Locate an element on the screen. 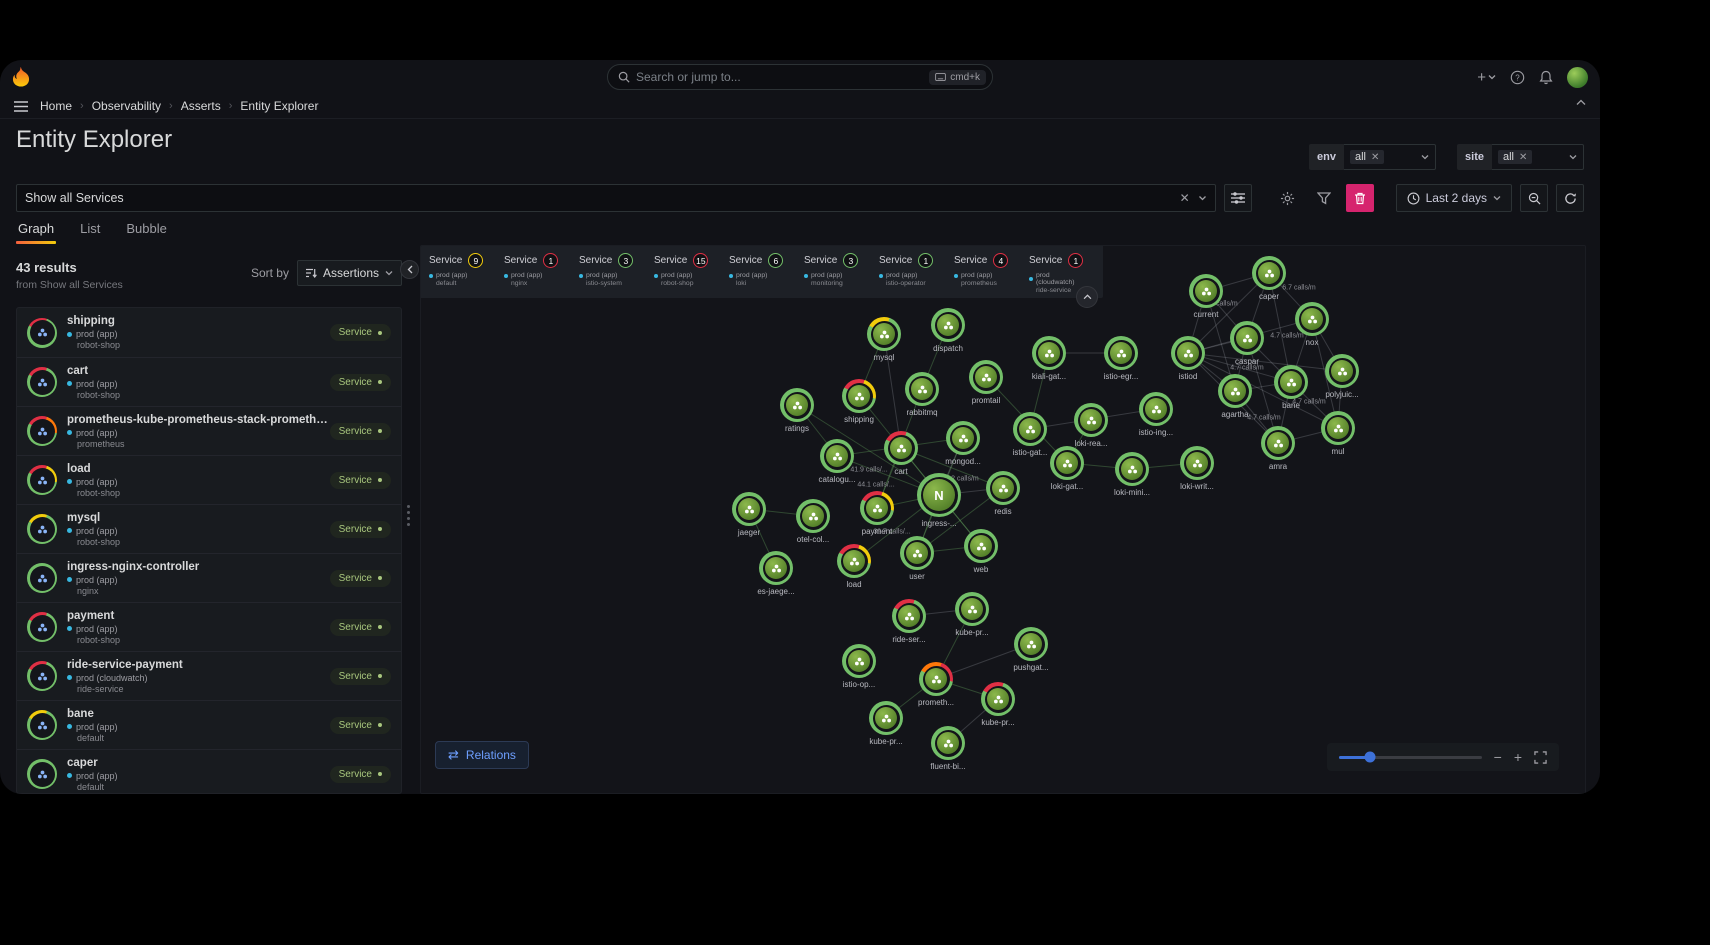 This screenshot has height=945, width=1710. legend-item-nginx: Service 1 prod (app) nginx is located at coordinates (533, 272).